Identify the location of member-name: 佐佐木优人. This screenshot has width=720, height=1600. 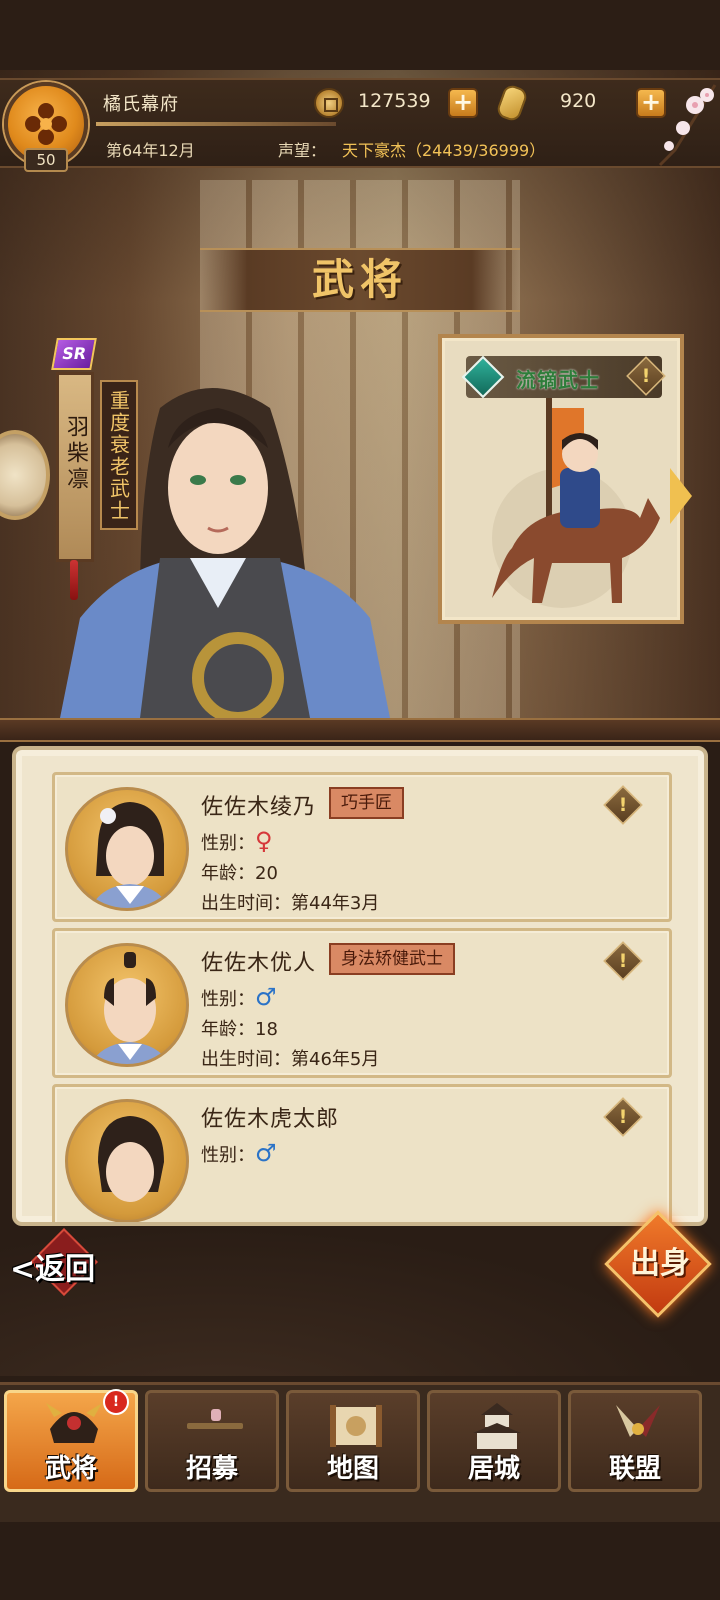
(259, 963).